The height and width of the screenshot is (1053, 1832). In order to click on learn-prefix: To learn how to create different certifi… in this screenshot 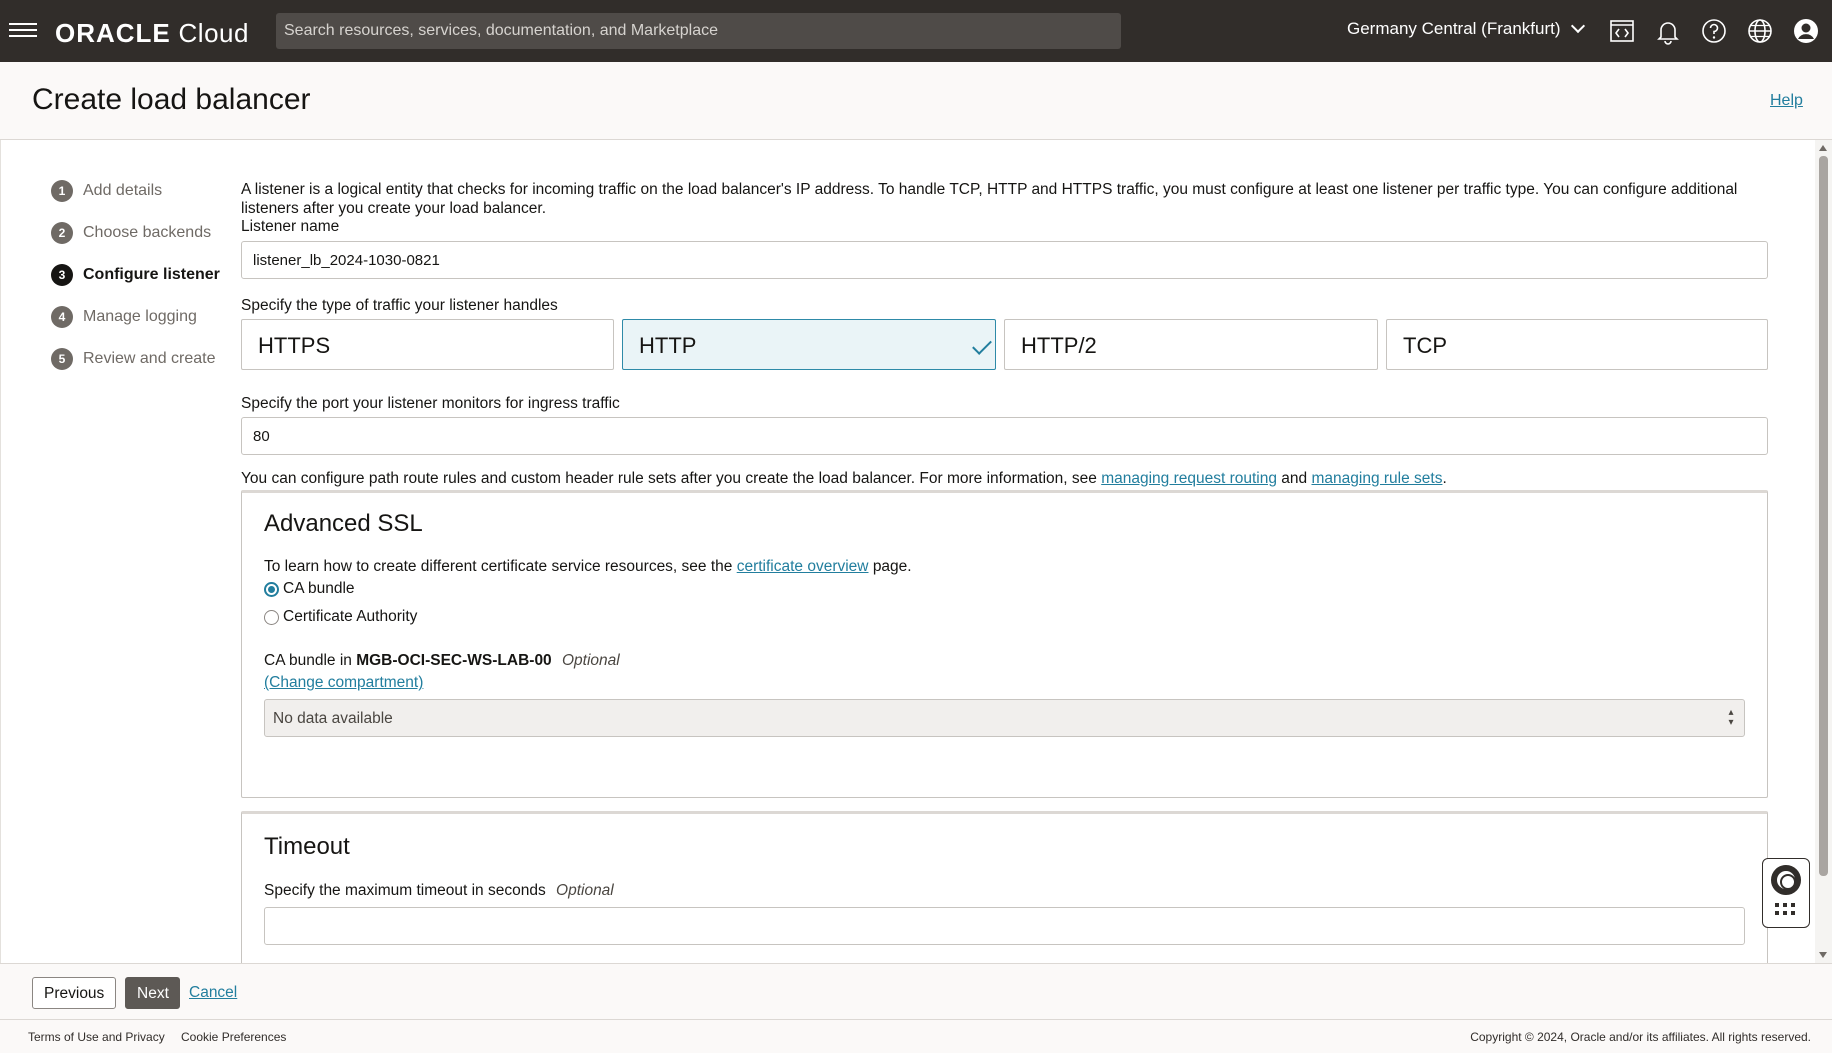, I will do `click(498, 566)`.